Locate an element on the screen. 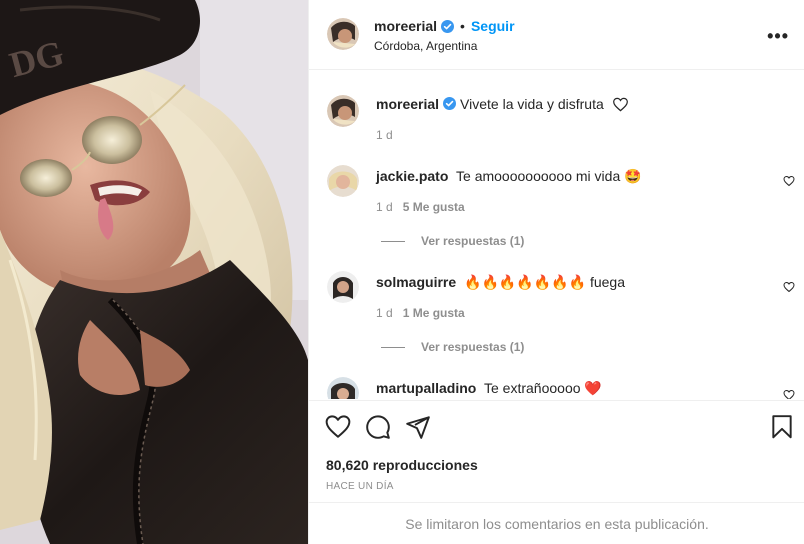  comment-meta: 1 d 5 Me gusta is located at coordinates (420, 207).